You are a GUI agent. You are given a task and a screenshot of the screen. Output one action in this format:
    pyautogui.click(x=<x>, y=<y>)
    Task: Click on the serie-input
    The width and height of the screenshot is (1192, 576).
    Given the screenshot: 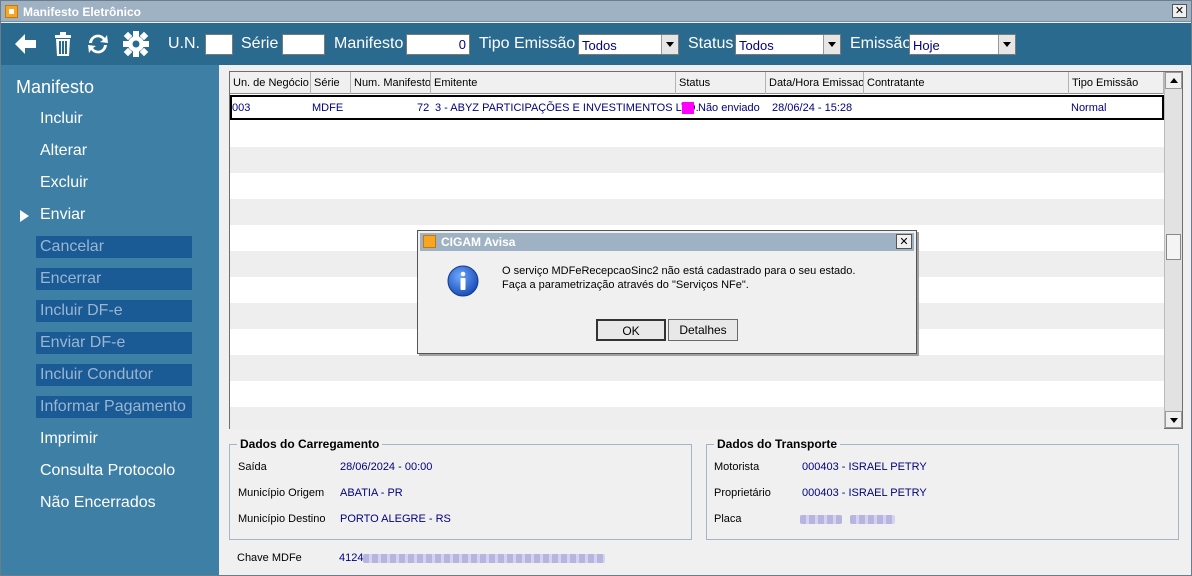 What is the action you would take?
    pyautogui.click(x=303, y=44)
    